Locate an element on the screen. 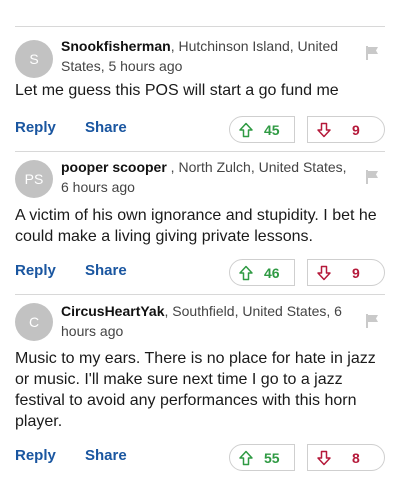 Image resolution: width=400 pixels, height=500 pixels. author-name: Snookfisherman is located at coordinates (116, 46).